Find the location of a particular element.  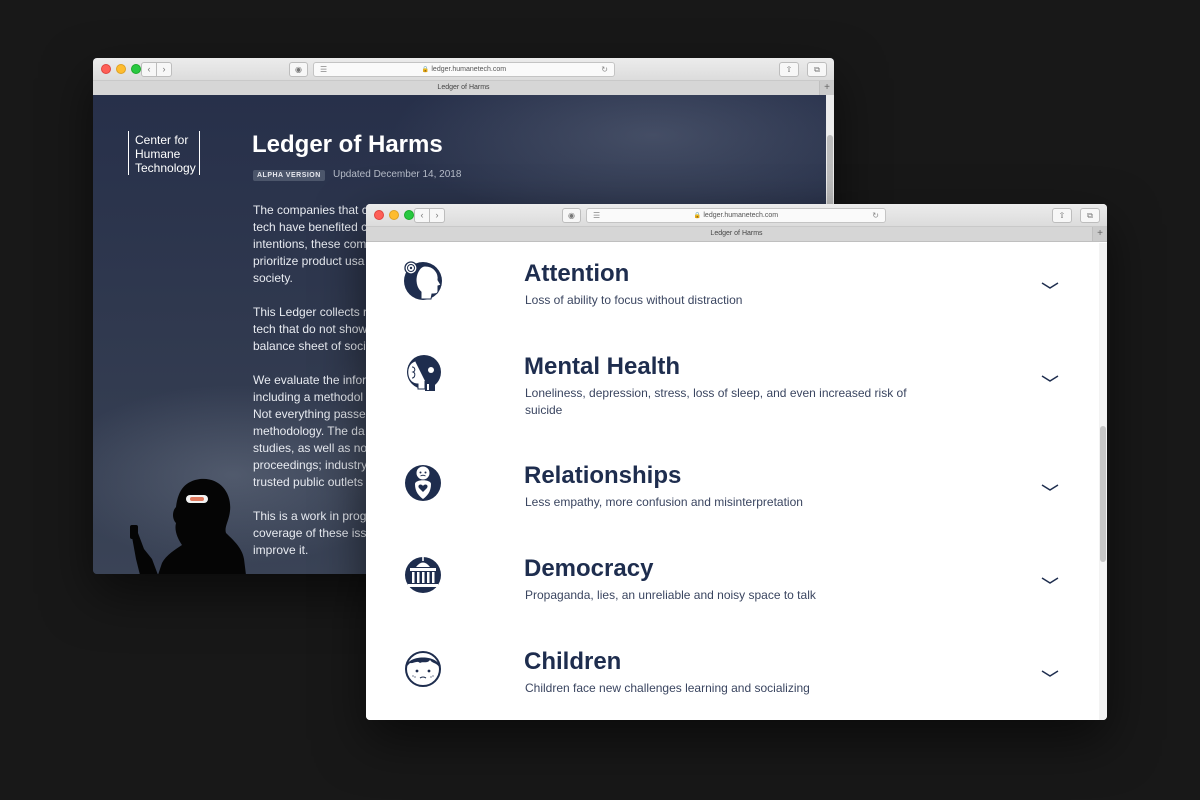

harm-title: Mental Health is located at coordinates (602, 366).